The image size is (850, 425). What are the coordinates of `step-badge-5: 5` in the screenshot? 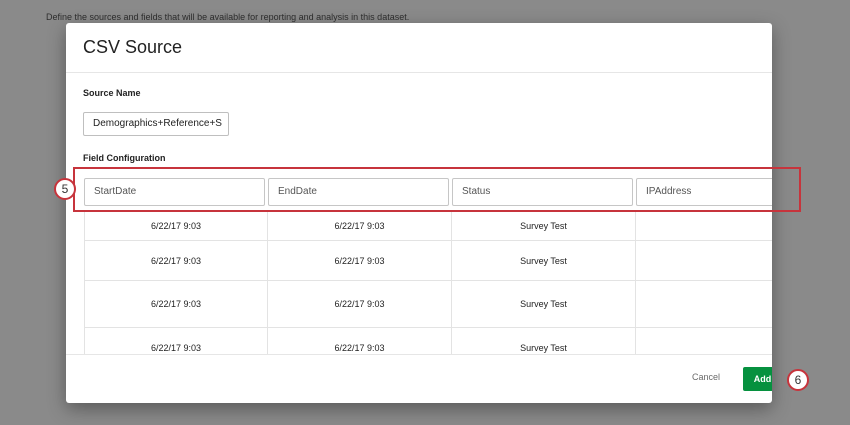 It's located at (65, 189).